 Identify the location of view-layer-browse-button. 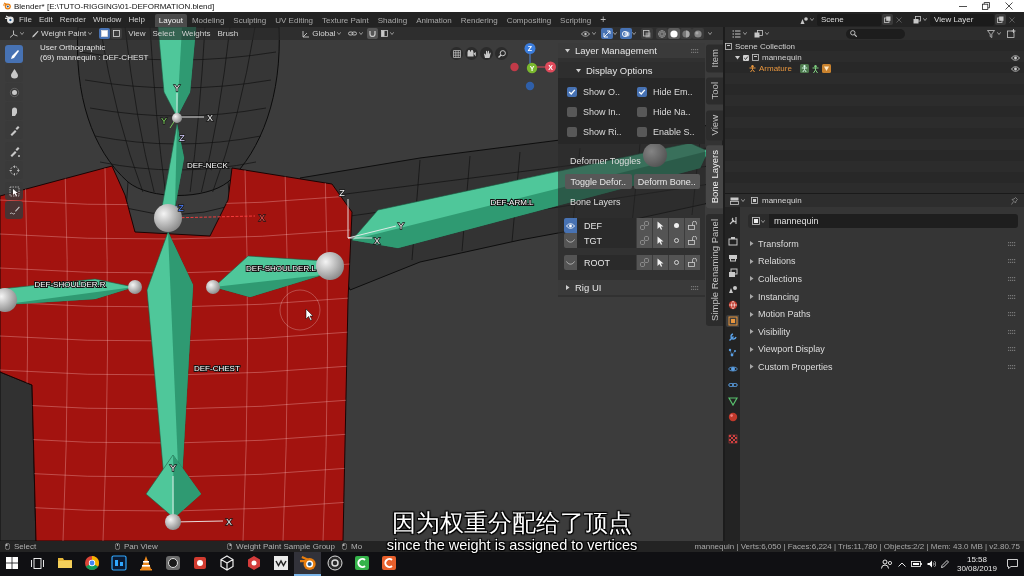
(920, 19).